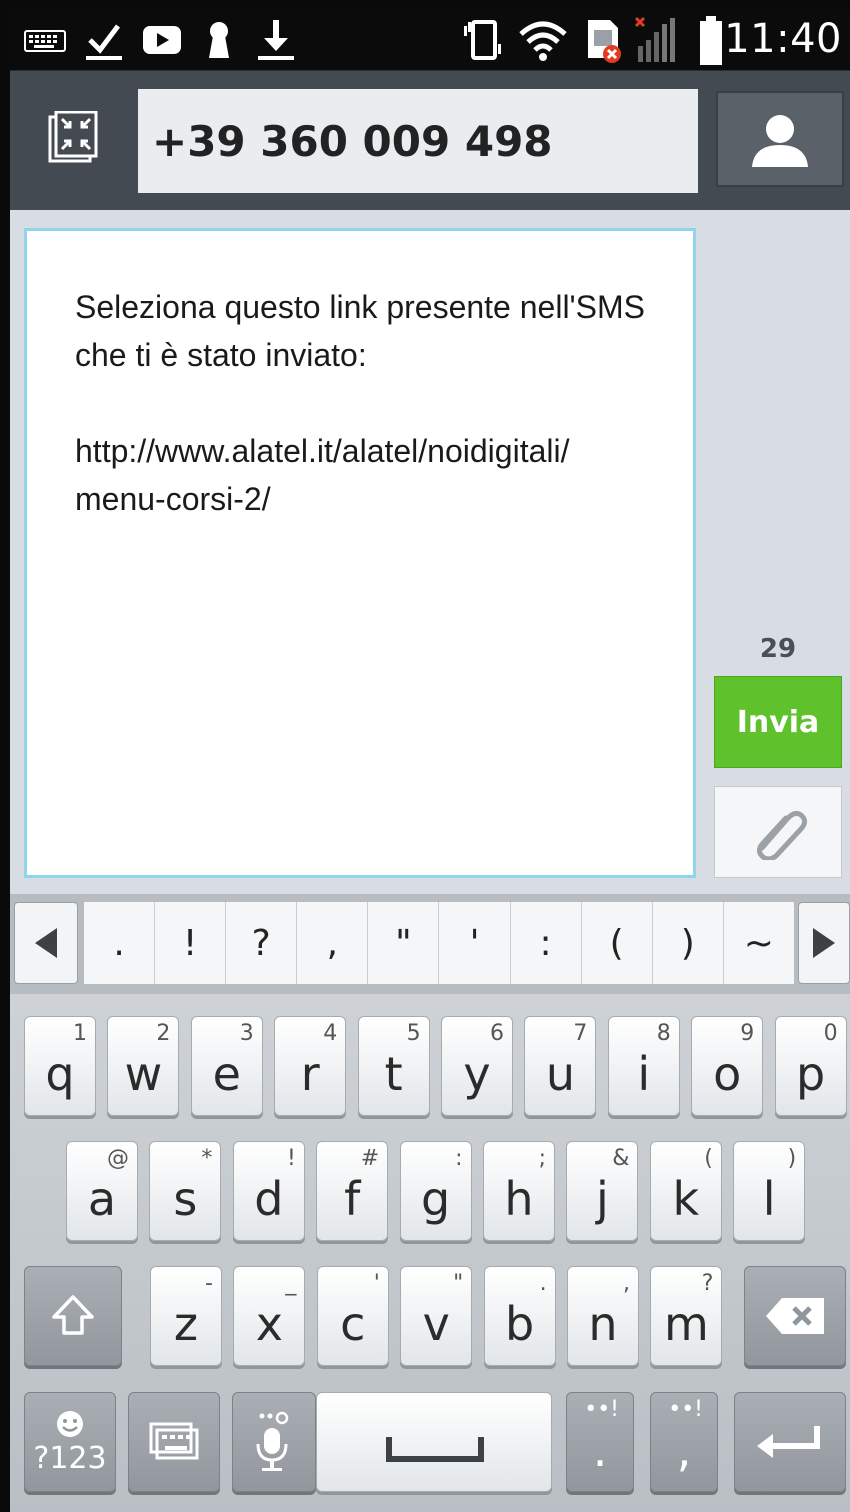 Image resolution: width=850 pixels, height=1512 pixels. What do you see at coordinates (207, 1158) in the screenshot?
I see `key-hint: *` at bounding box center [207, 1158].